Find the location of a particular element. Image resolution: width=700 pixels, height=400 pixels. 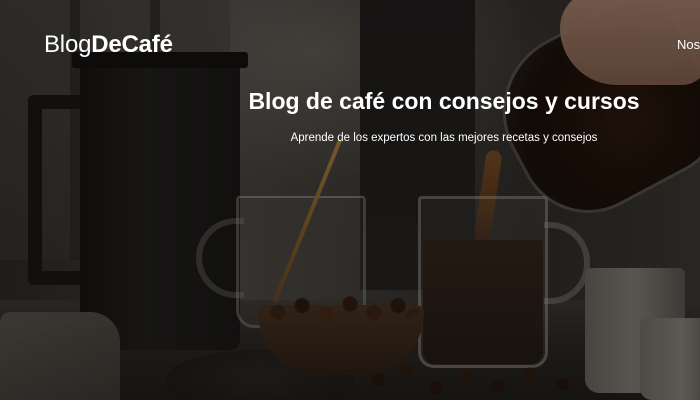

logo-text-bold: DeCafé is located at coordinates (132, 44).